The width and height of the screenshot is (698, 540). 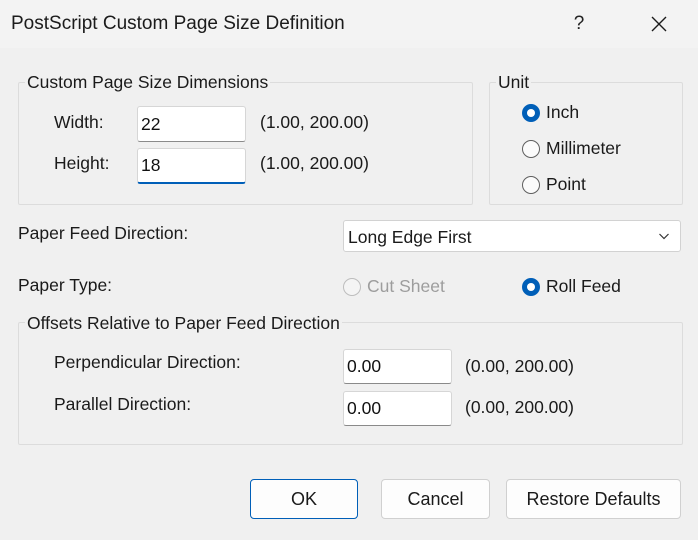 I want to click on perpendicular-range: (0.00, 200.00), so click(x=519, y=366).